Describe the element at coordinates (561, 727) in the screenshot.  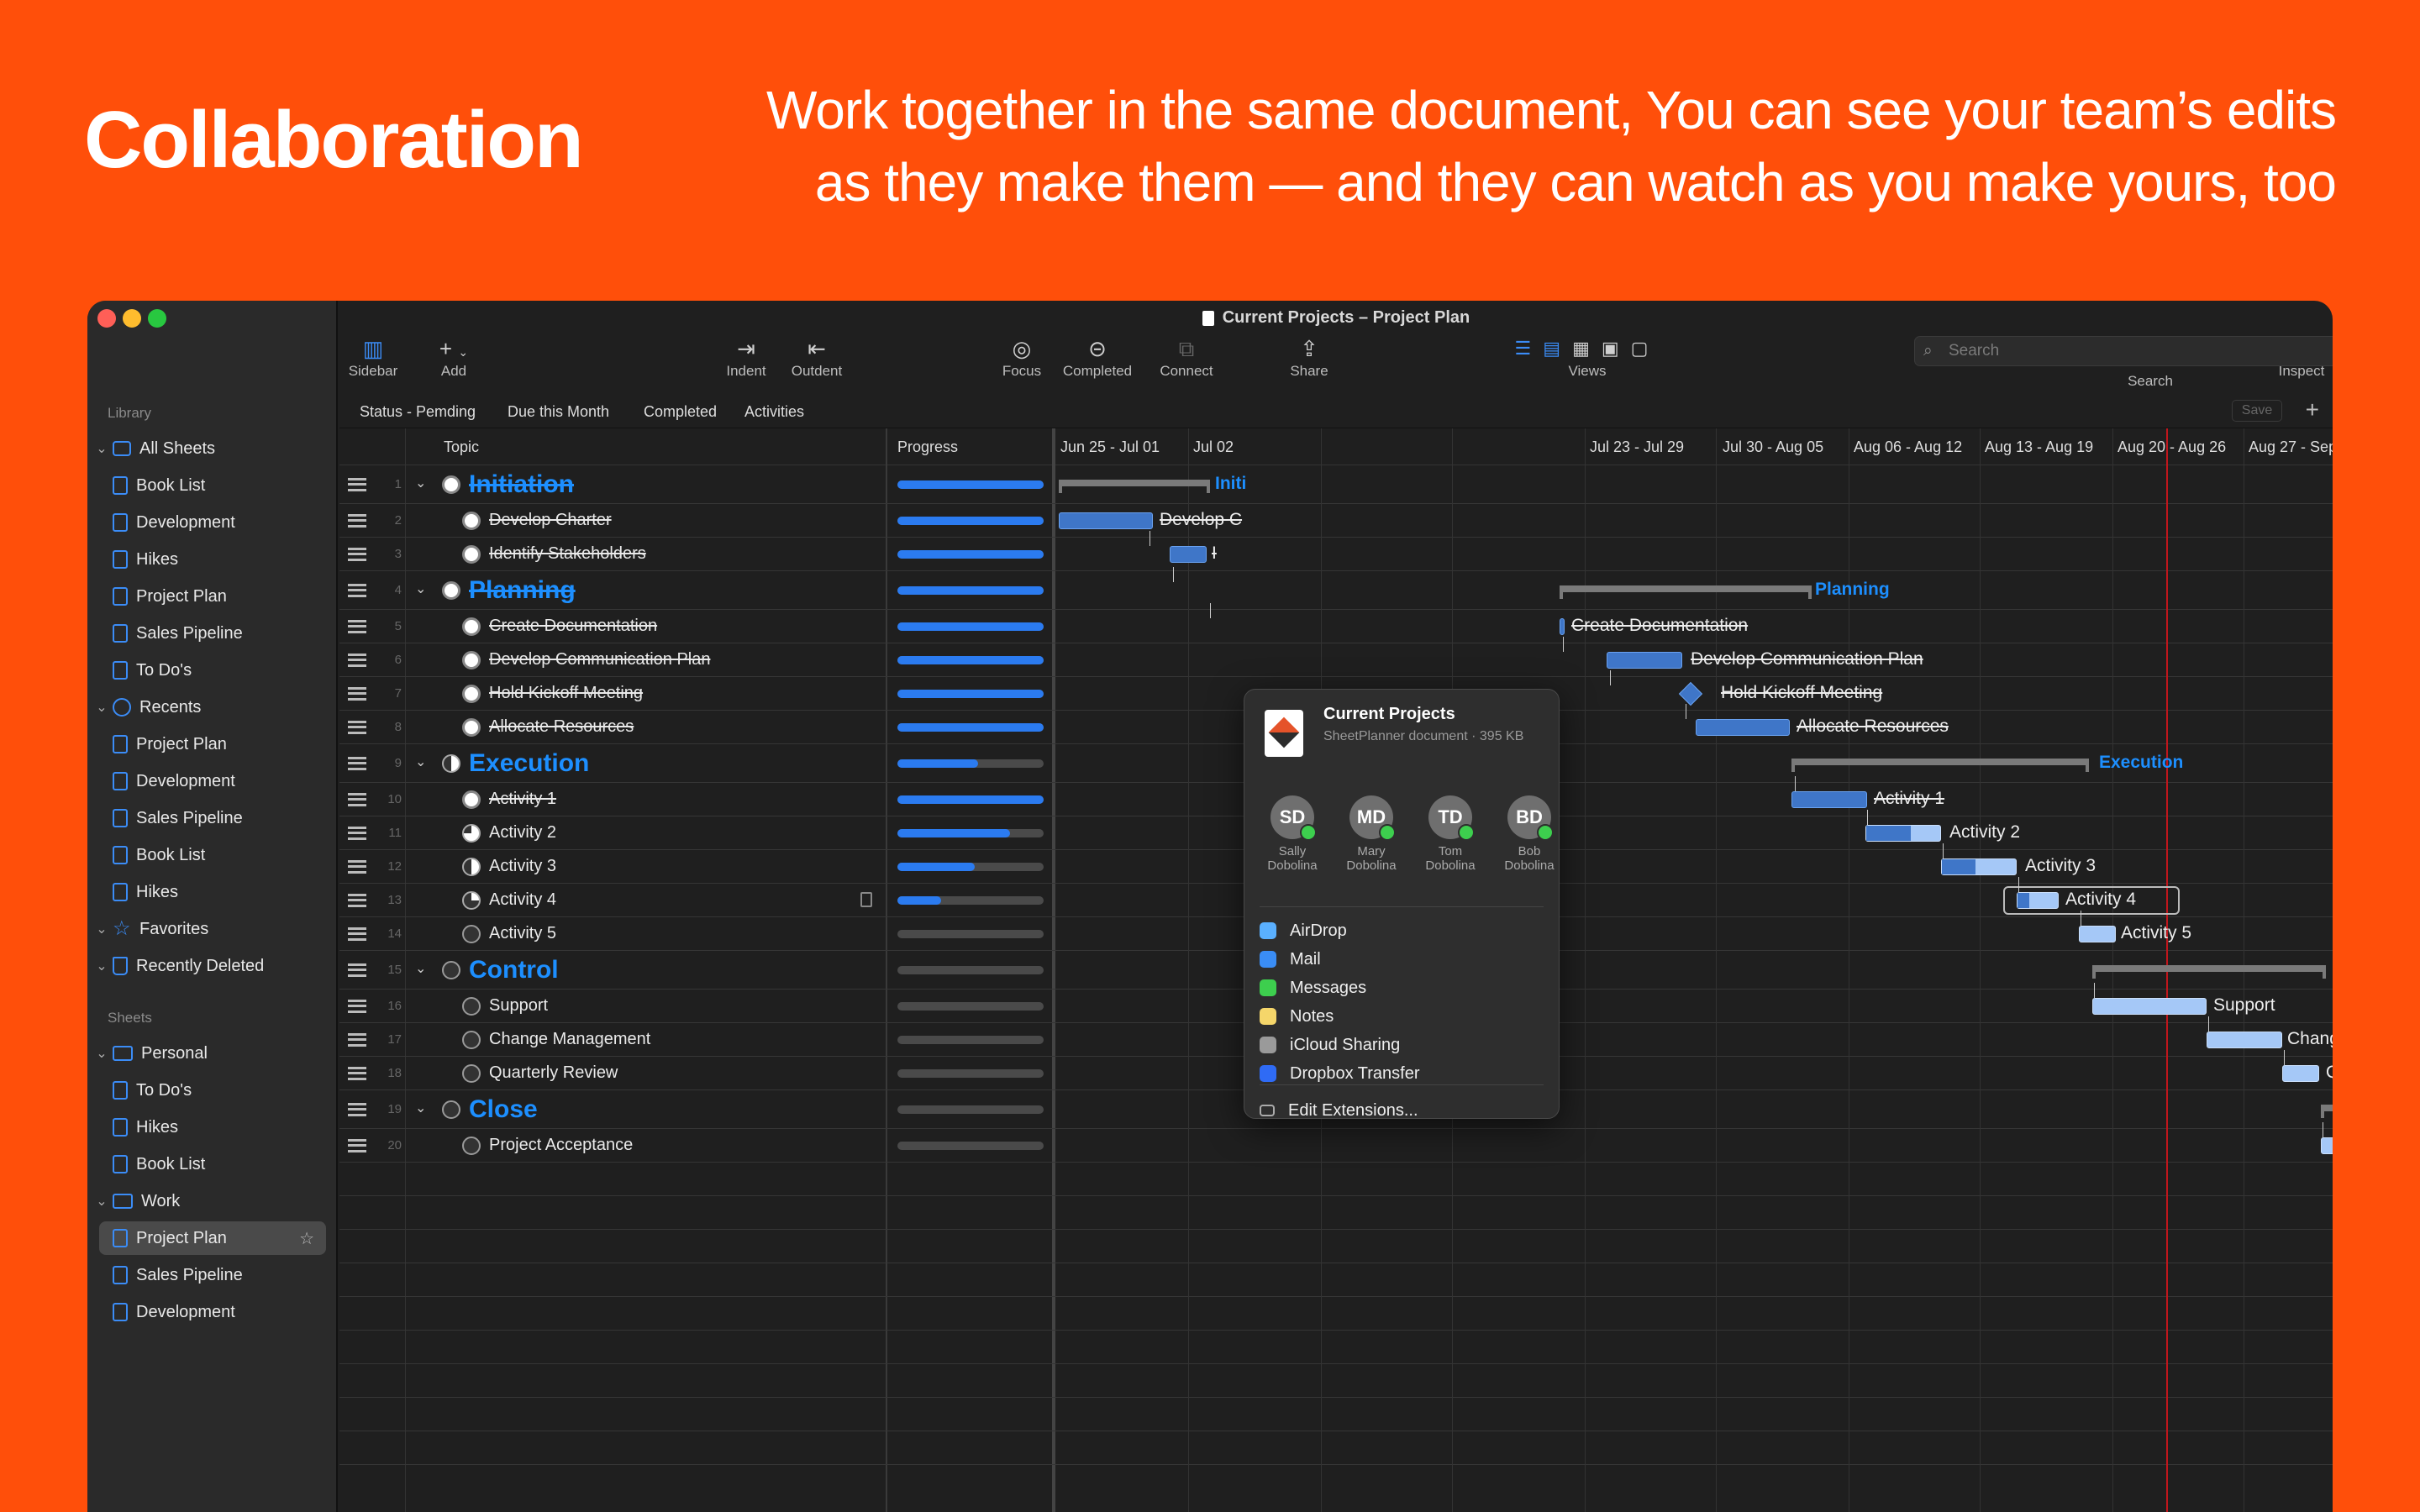
I see `topic-cell: Allocate Resources` at that location.